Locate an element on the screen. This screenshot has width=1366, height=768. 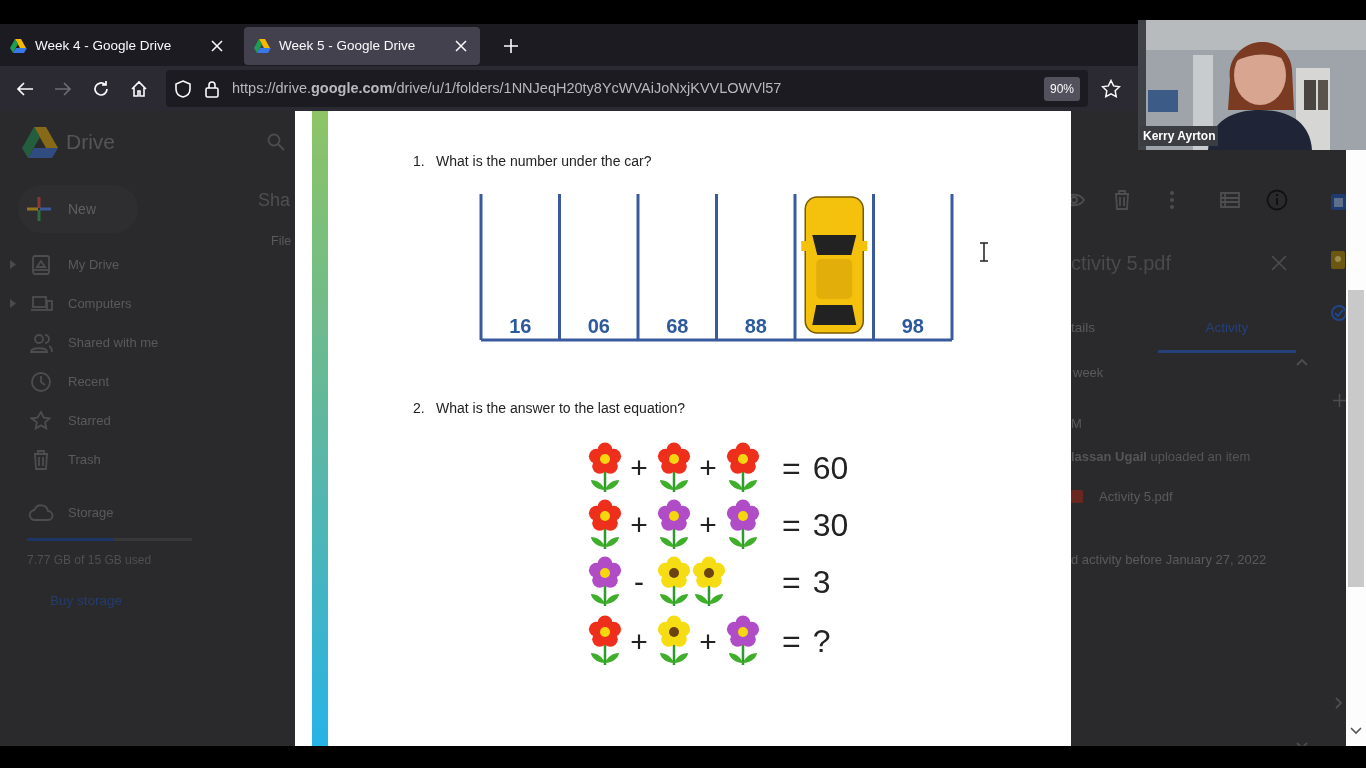
url-text: https://drive.google.com/drive/u/1/folders/1NNJeqH20ty8YcWVAiJoNxjKVVLOWVl57 is located at coordinates (507, 88).